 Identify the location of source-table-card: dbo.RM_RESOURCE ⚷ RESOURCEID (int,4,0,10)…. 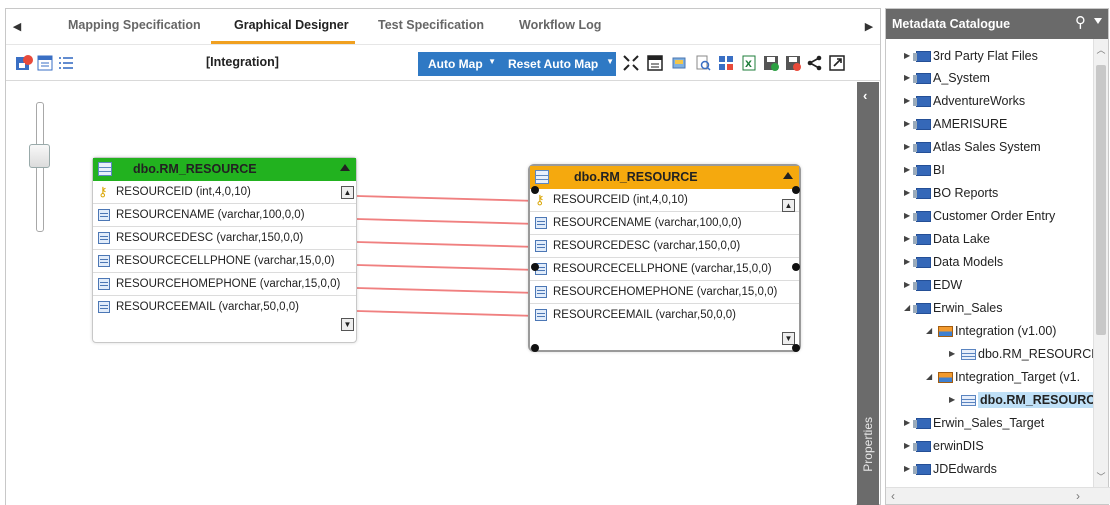
(224, 250).